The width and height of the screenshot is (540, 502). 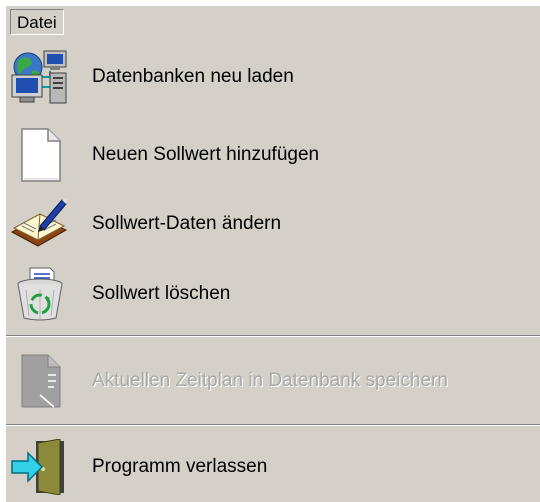 I want to click on save-to-database-icon, so click(x=39, y=381).